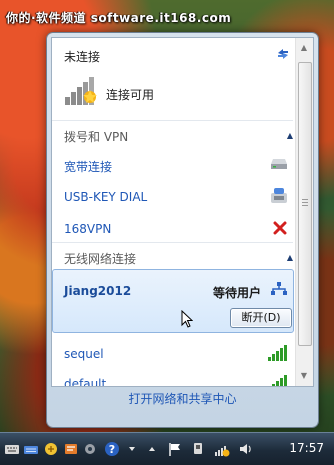  What do you see at coordinates (132, 449) in the screenshot?
I see `chevron-down-icon` at bounding box center [132, 449].